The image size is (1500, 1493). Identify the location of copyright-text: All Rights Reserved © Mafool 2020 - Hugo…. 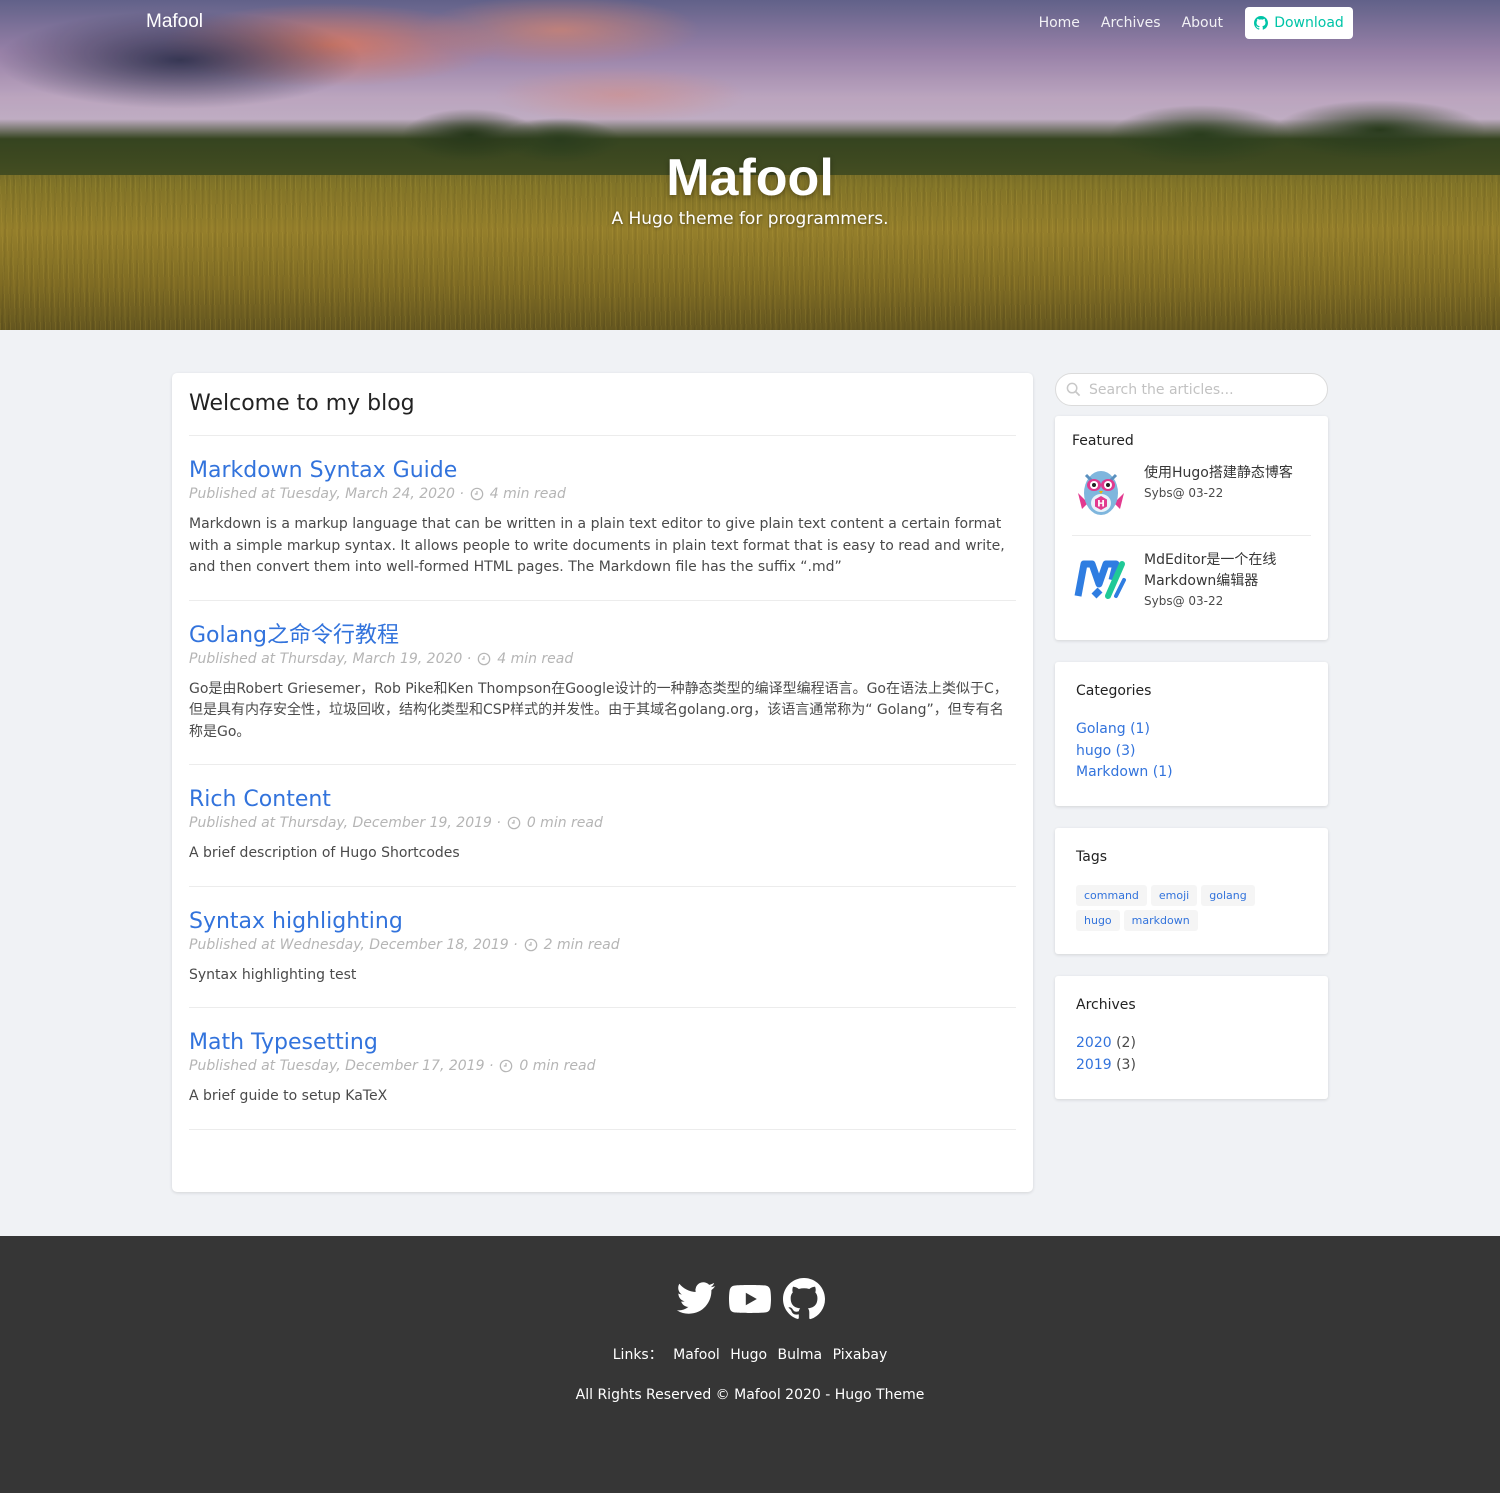
(750, 1395).